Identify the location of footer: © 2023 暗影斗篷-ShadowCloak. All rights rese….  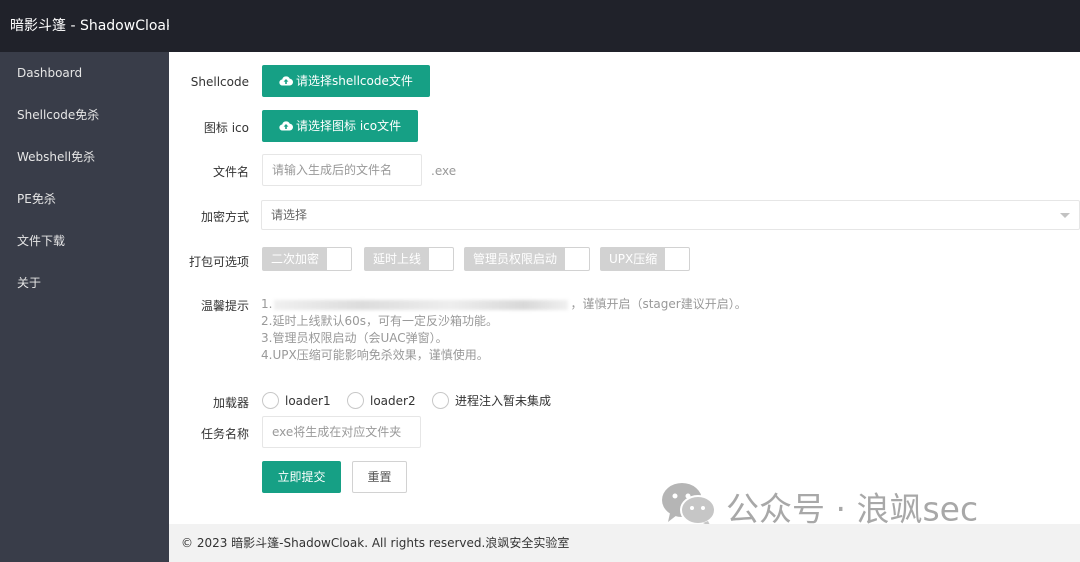
(624, 543).